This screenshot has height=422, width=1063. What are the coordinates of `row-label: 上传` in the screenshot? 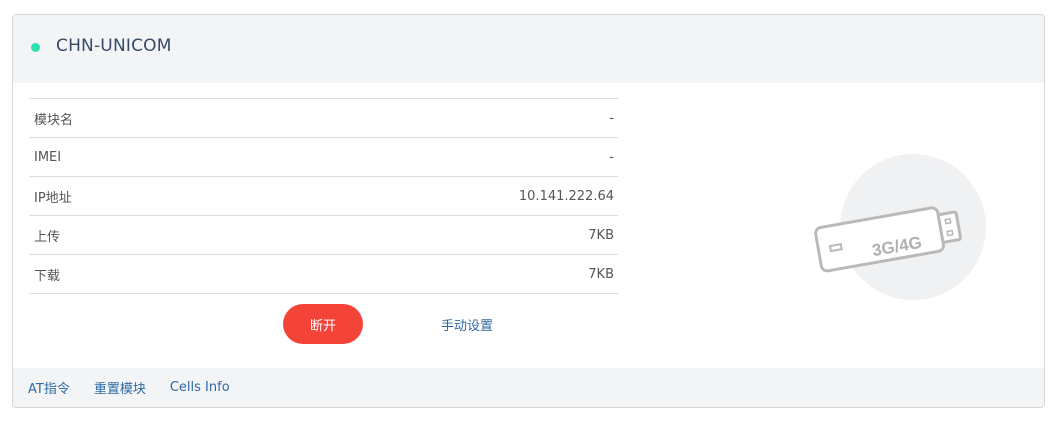 It's located at (47, 237).